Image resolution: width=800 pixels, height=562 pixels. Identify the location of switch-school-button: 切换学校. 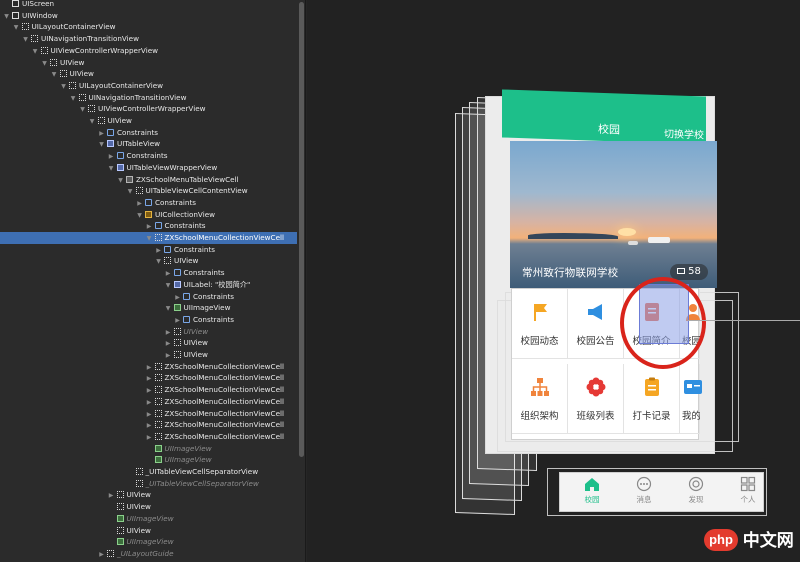
(684, 133).